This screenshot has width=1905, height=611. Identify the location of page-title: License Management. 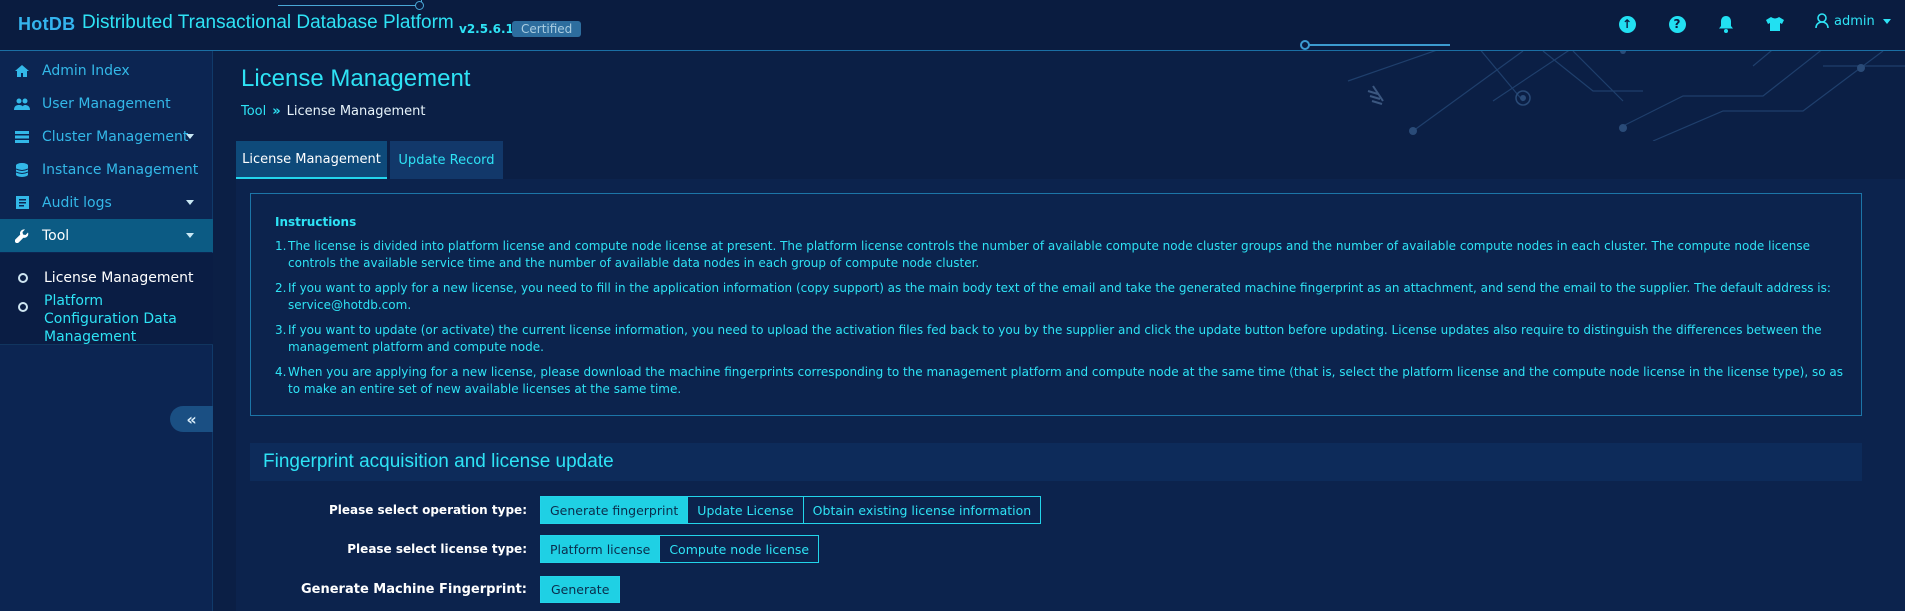
(356, 78).